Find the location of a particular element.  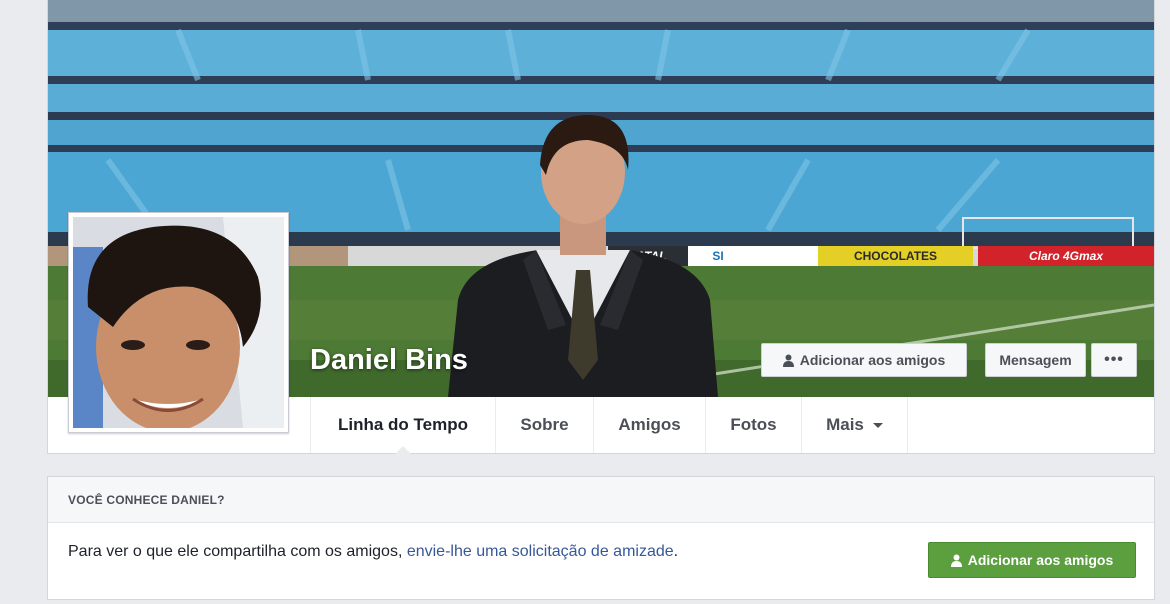

profile-picture-image is located at coordinates (178, 322).